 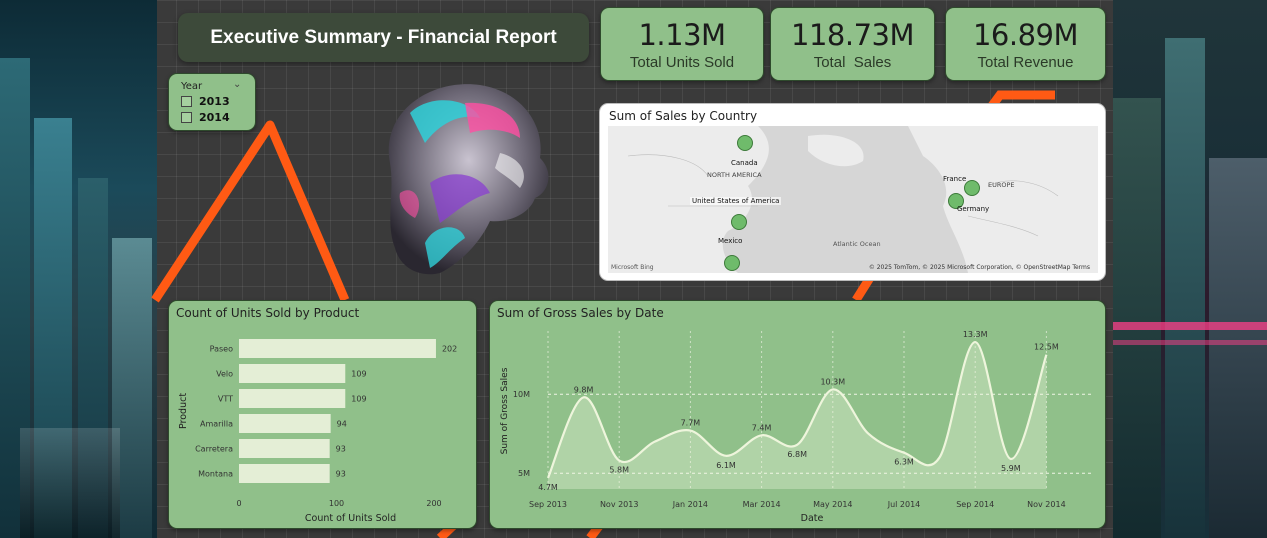 I want to click on category-label: VTT, so click(x=225, y=399).